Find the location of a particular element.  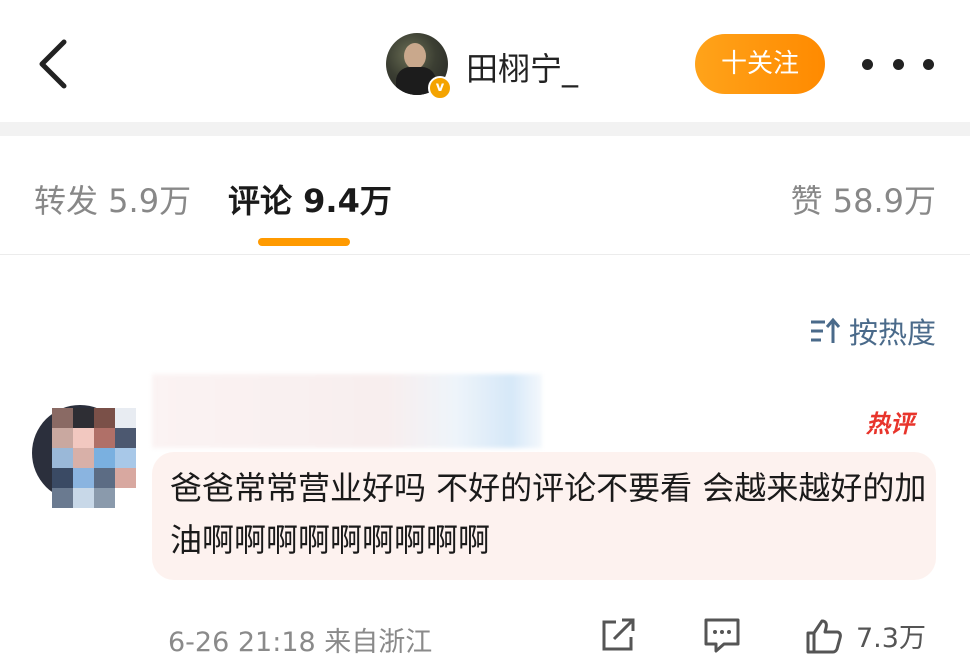

comment-icon is located at coordinates (722, 635).